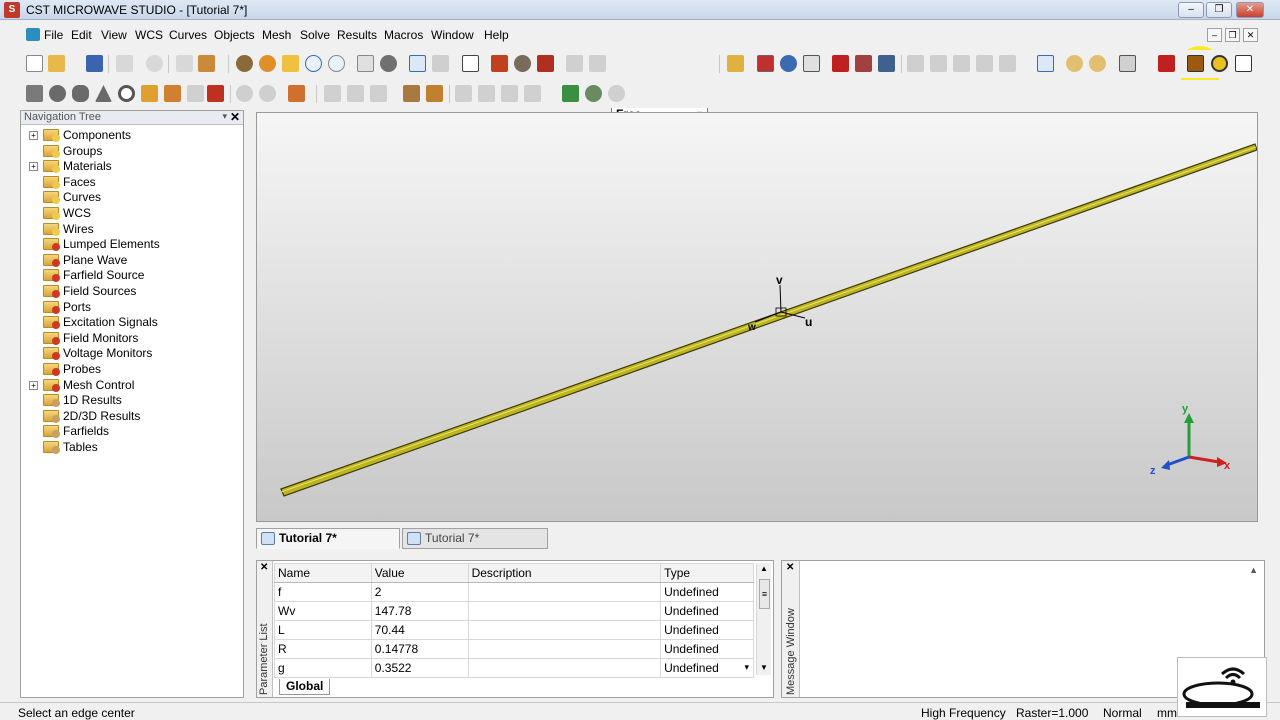 This screenshot has width=1280, height=720. I want to click on zoom-window-icon, so click(336, 63).